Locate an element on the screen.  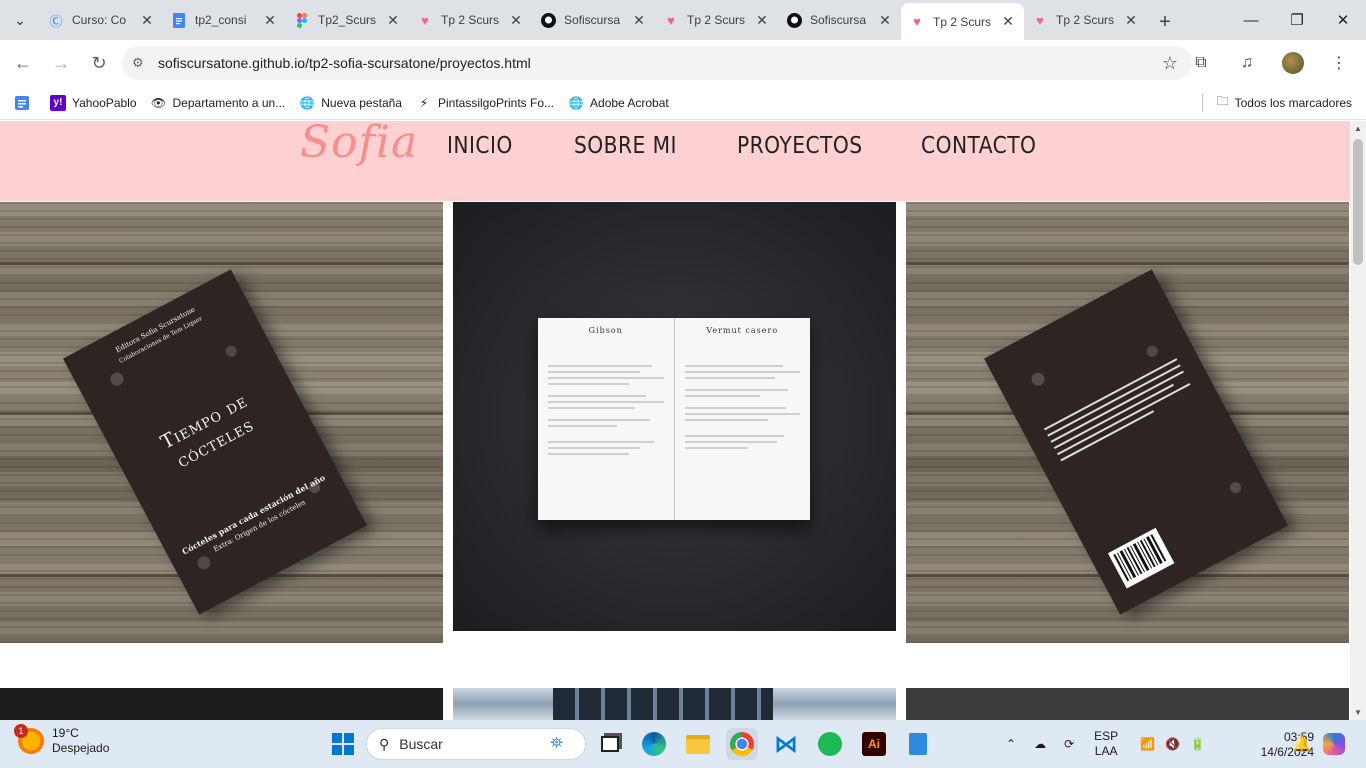
notifications-button: 🔔 is located at coordinates (1302, 744).